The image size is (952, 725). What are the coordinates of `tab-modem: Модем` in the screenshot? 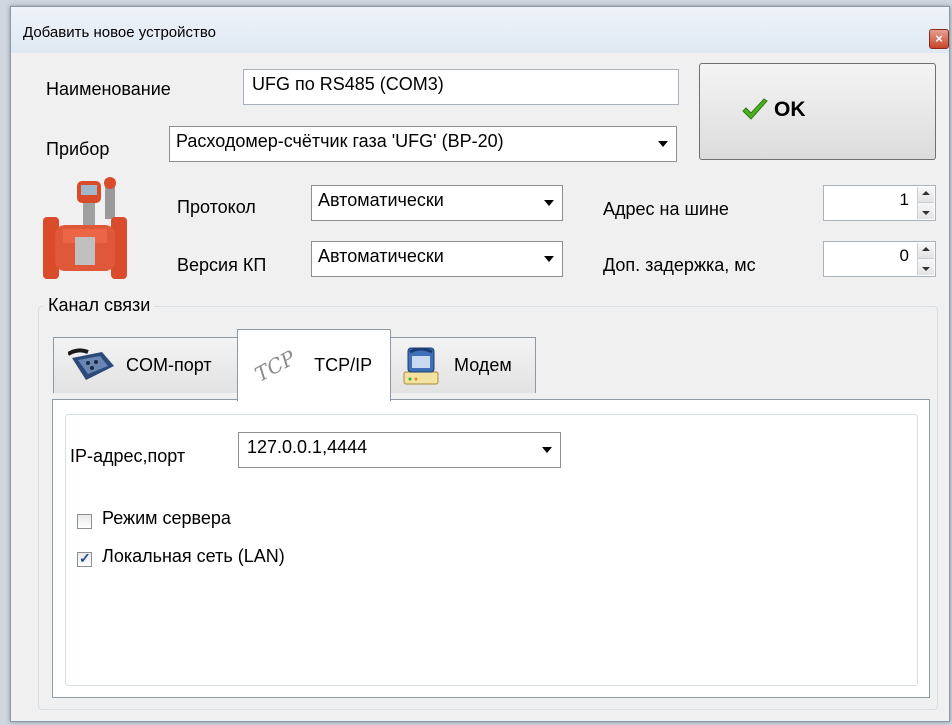 It's located at (462, 365).